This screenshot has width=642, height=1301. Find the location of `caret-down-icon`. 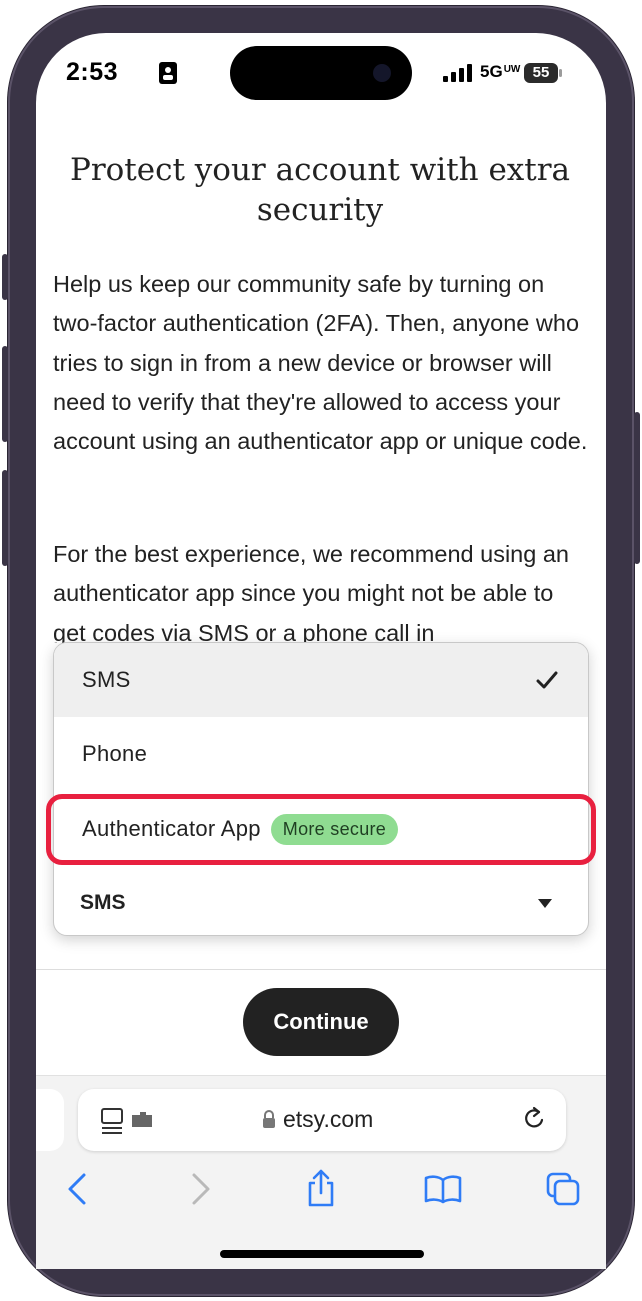

caret-down-icon is located at coordinates (545, 903).